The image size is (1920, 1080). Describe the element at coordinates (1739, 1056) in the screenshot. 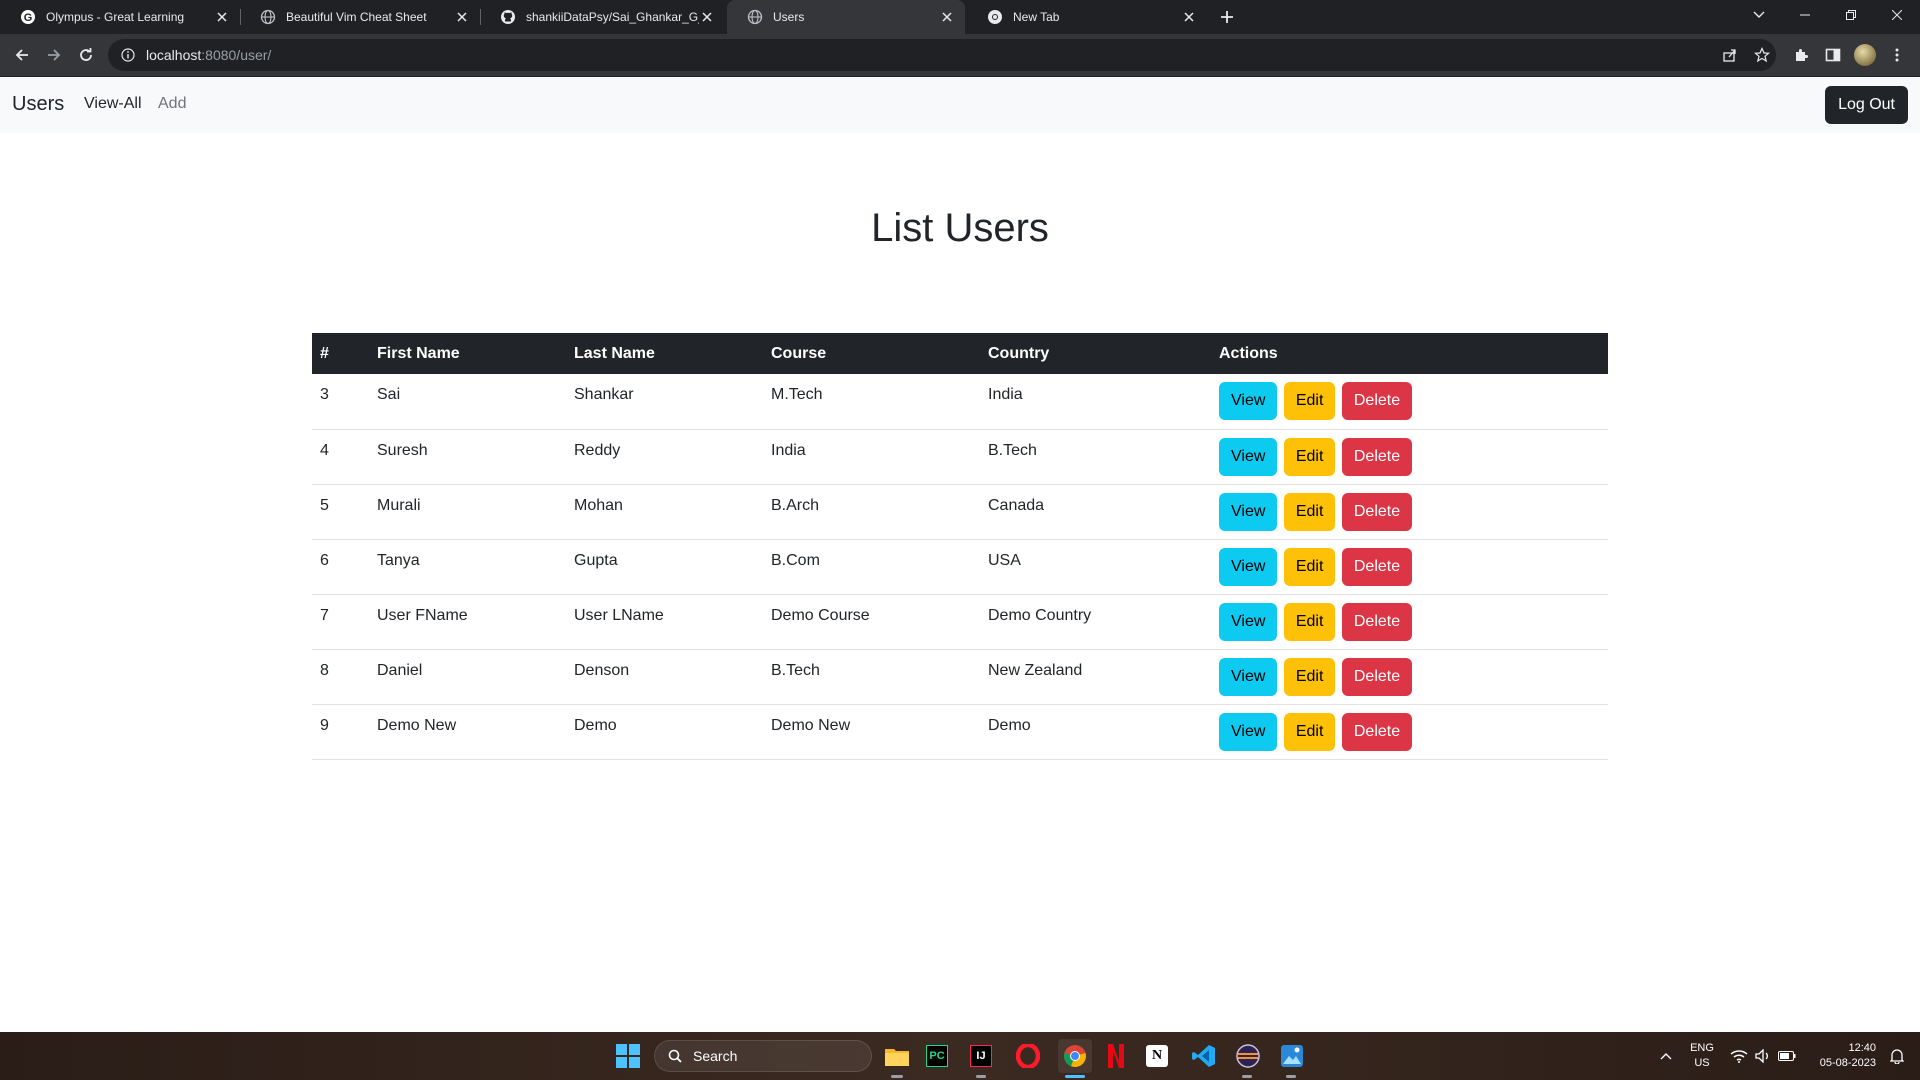

I see `wifi-icon` at that location.